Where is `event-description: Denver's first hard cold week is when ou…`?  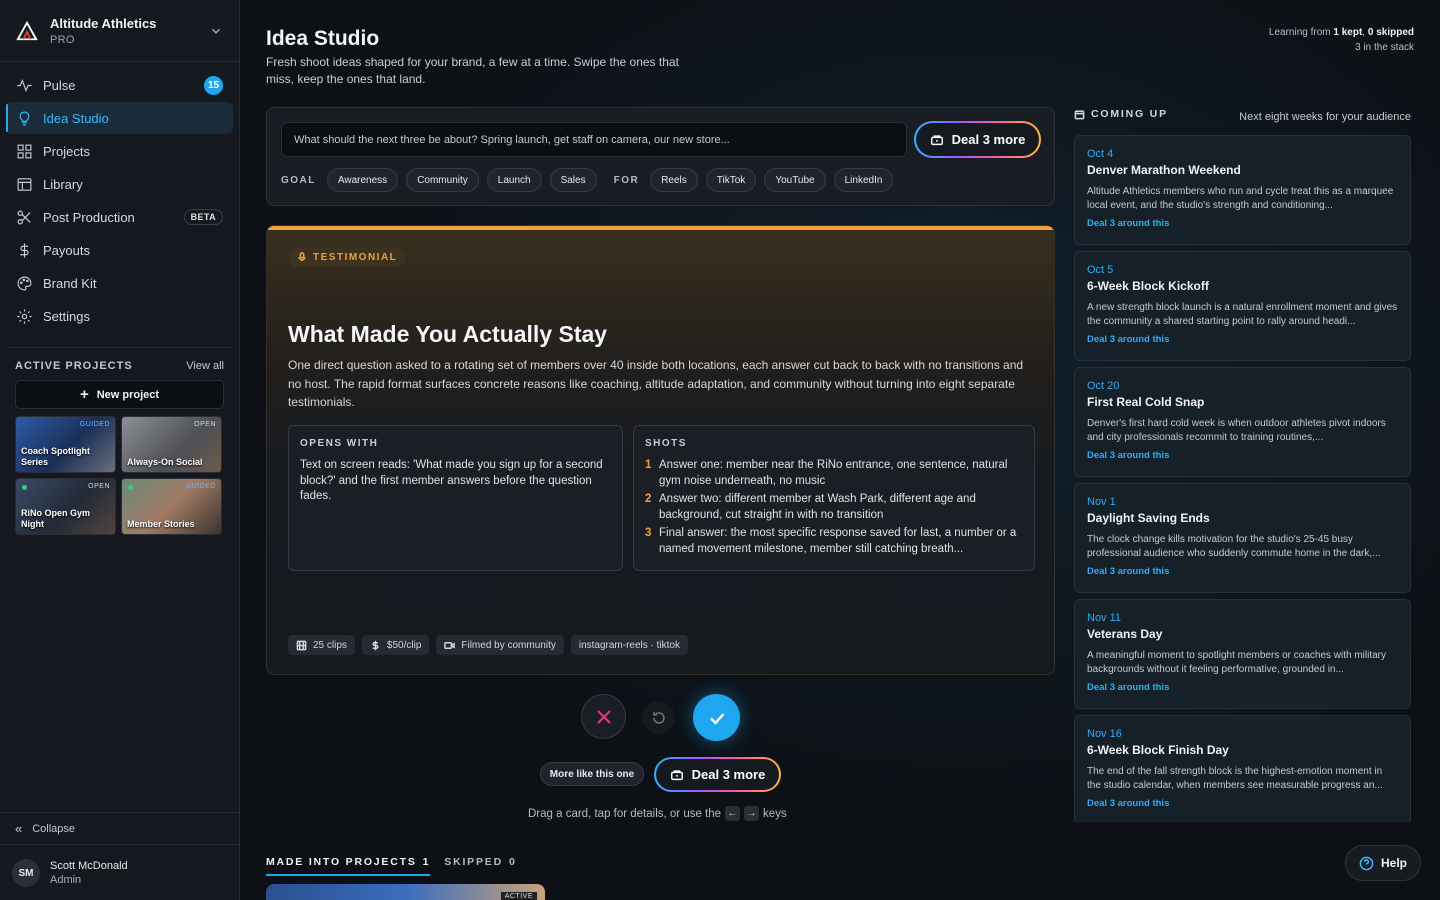 event-description: Denver's first hard cold week is when ou… is located at coordinates (1236, 430).